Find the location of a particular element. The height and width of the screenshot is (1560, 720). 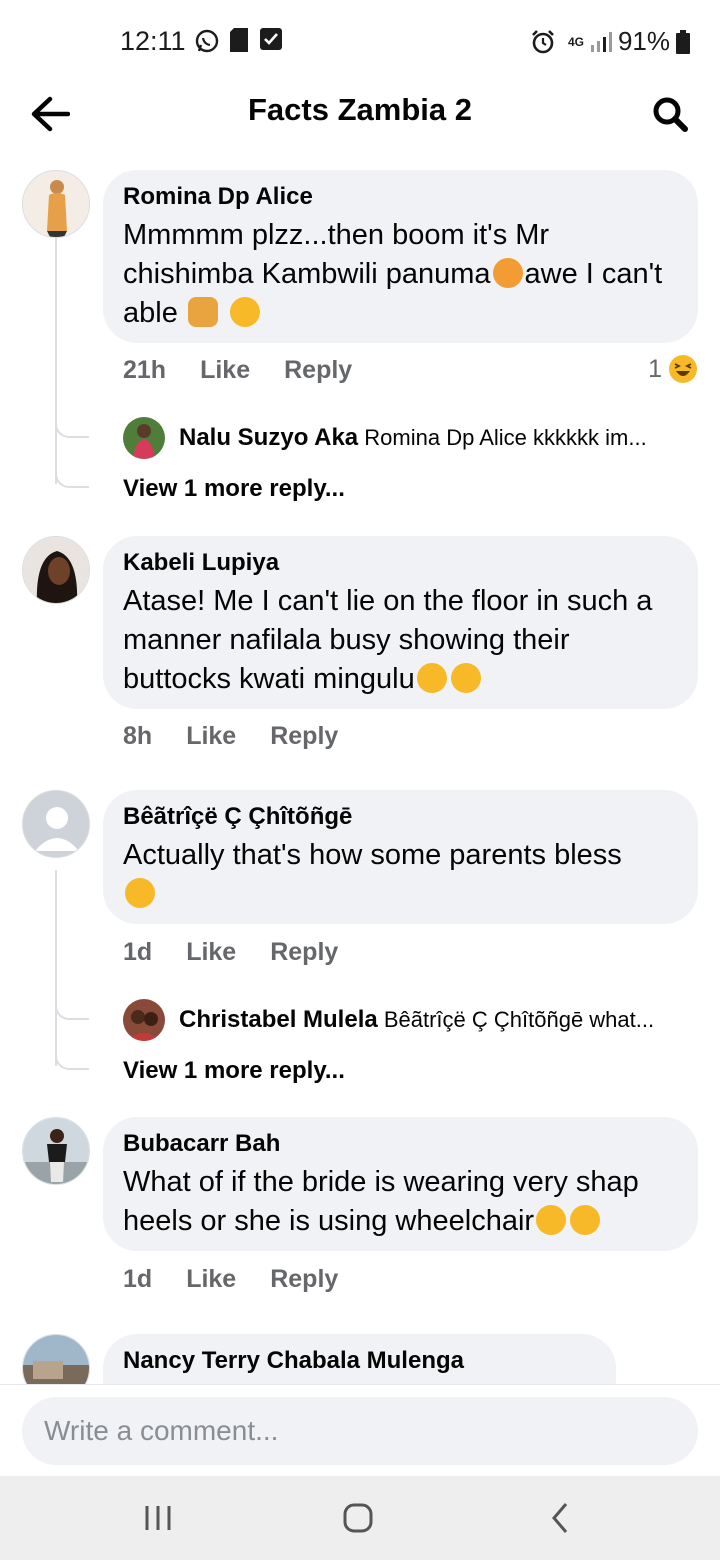

top-app-bar: Facts Zambia 2 is located at coordinates (360, 116).